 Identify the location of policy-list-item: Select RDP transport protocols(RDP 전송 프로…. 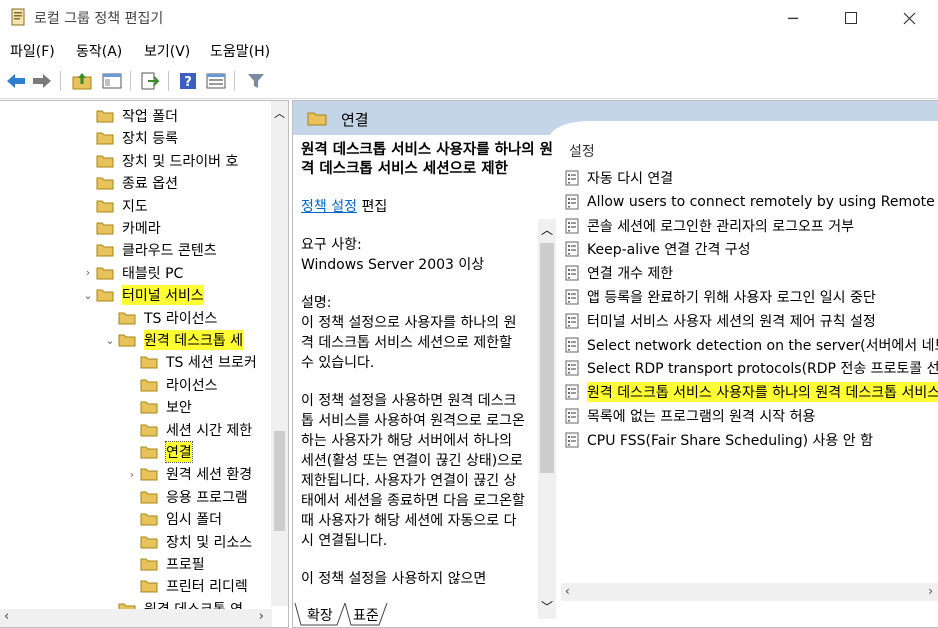
(751, 368).